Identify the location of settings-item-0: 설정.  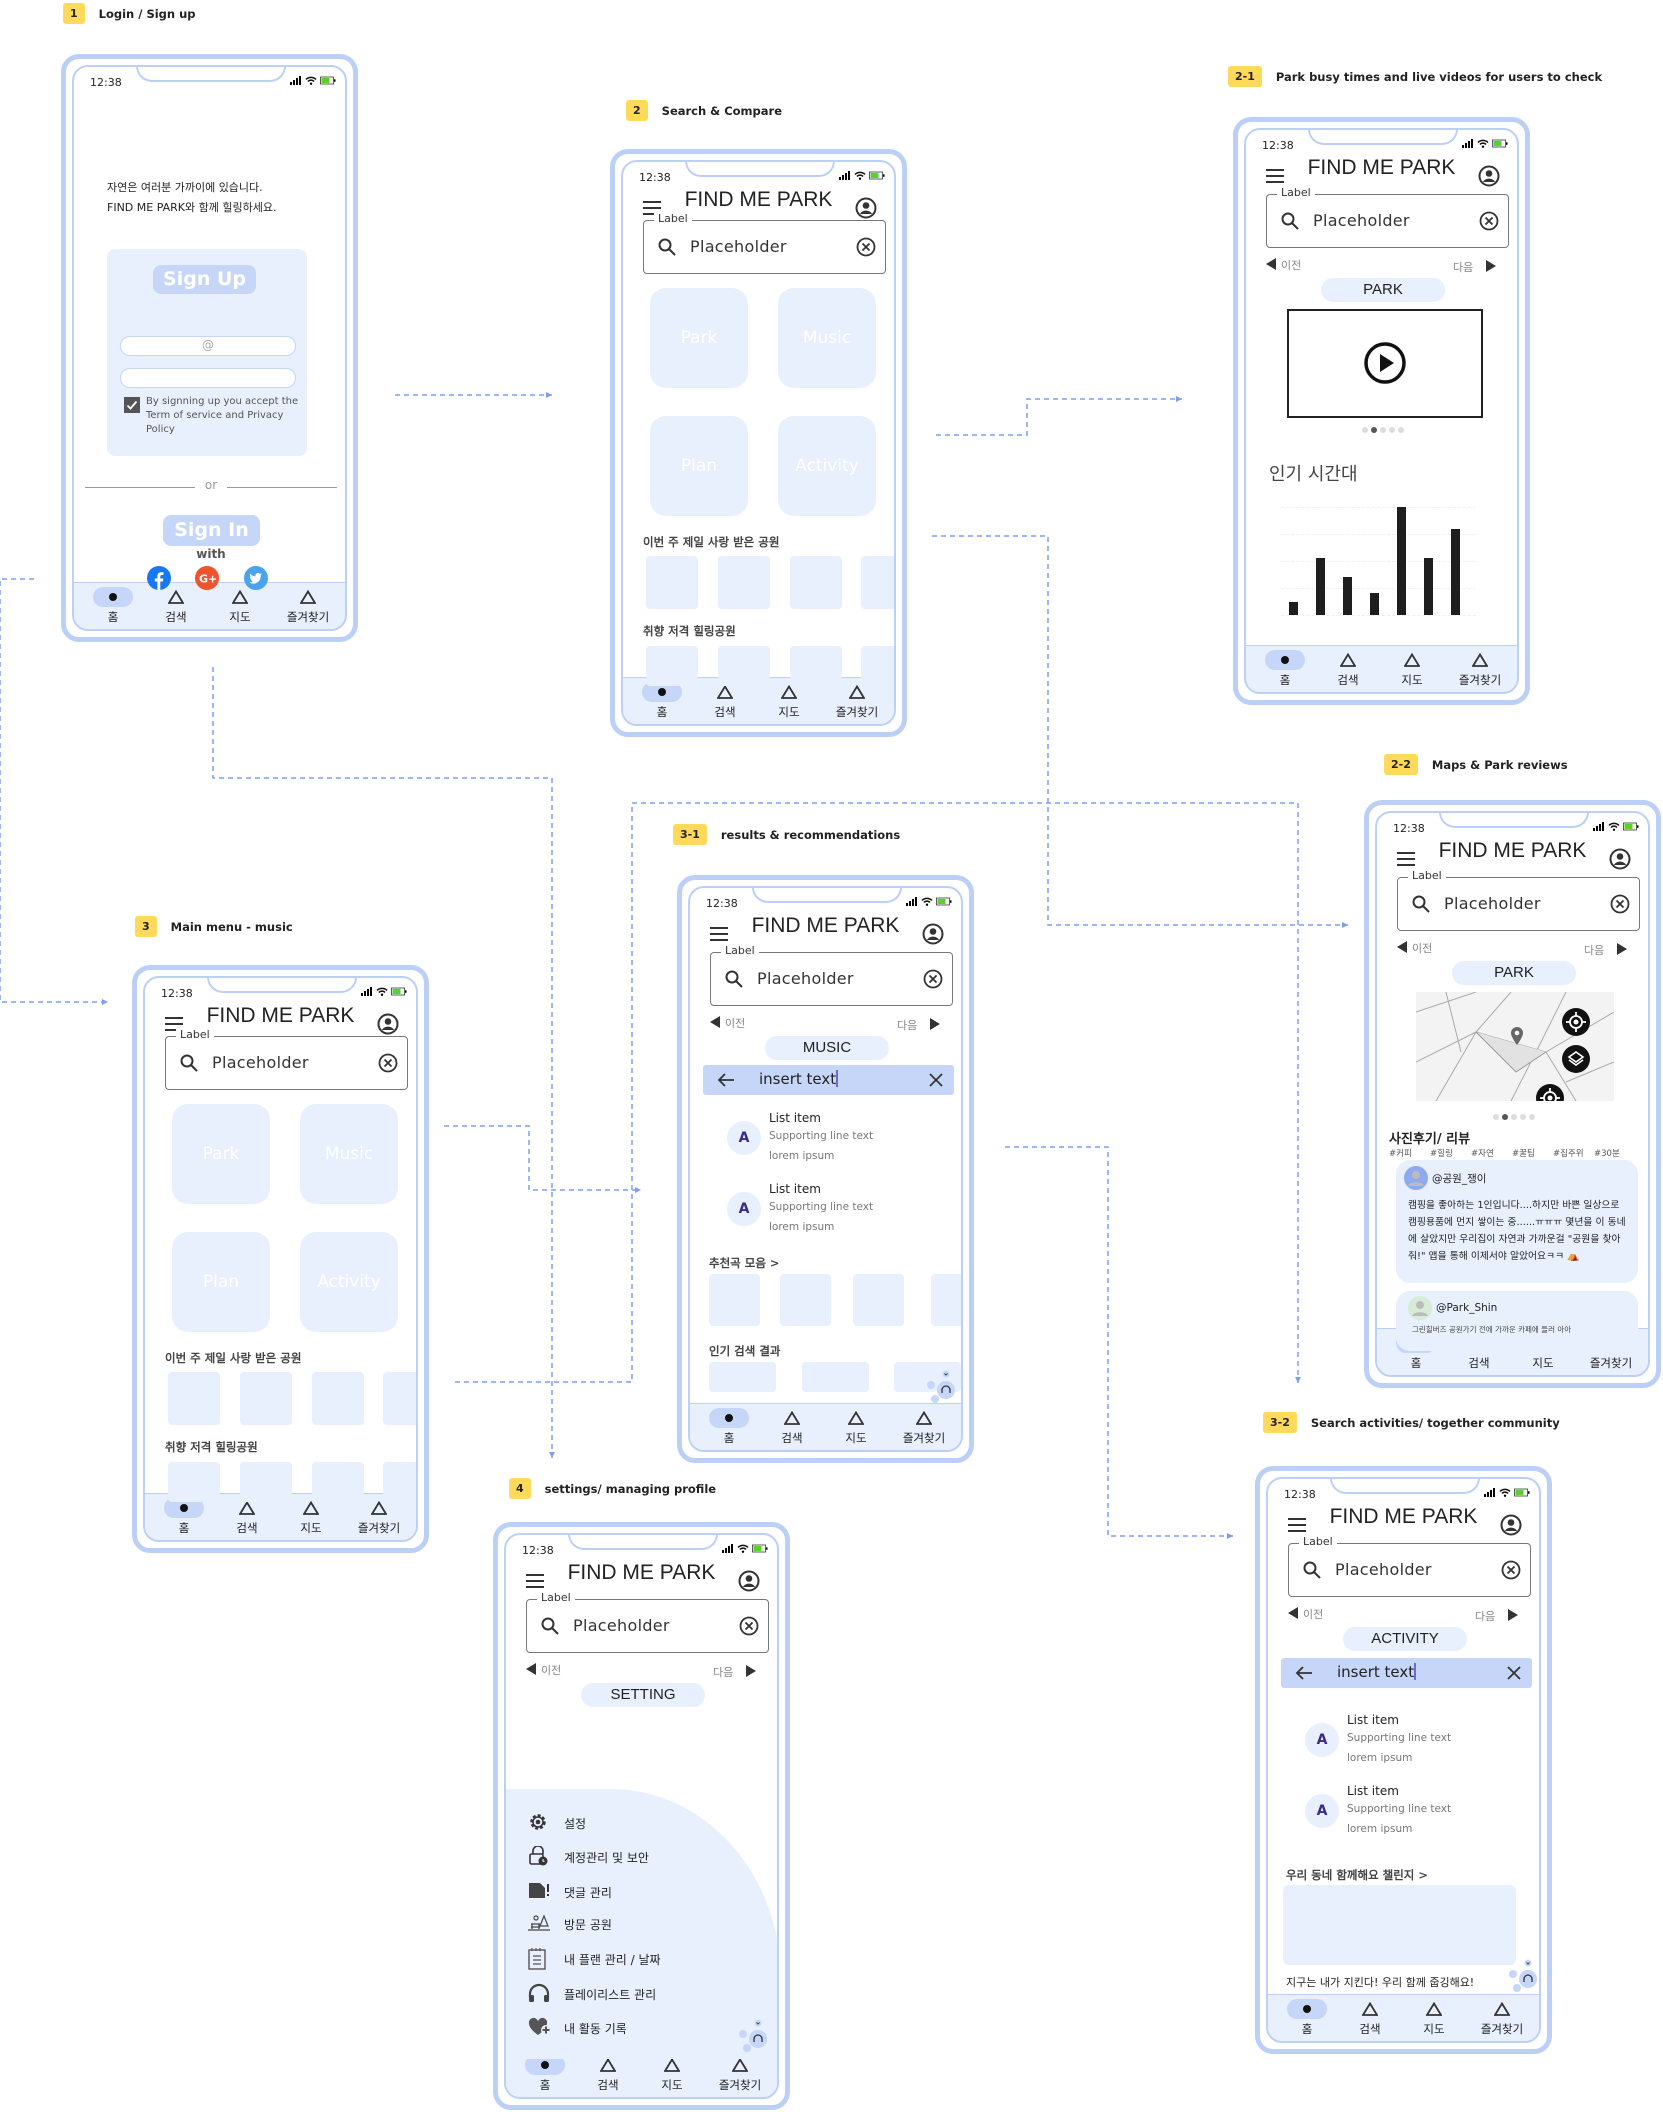
(643, 1823).